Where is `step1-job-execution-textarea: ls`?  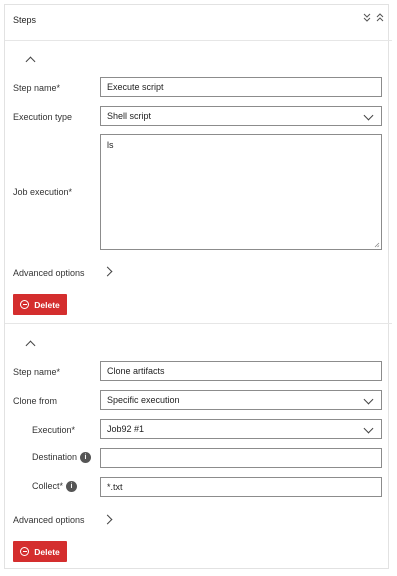
step1-job-execution-textarea: ls is located at coordinates (241, 192).